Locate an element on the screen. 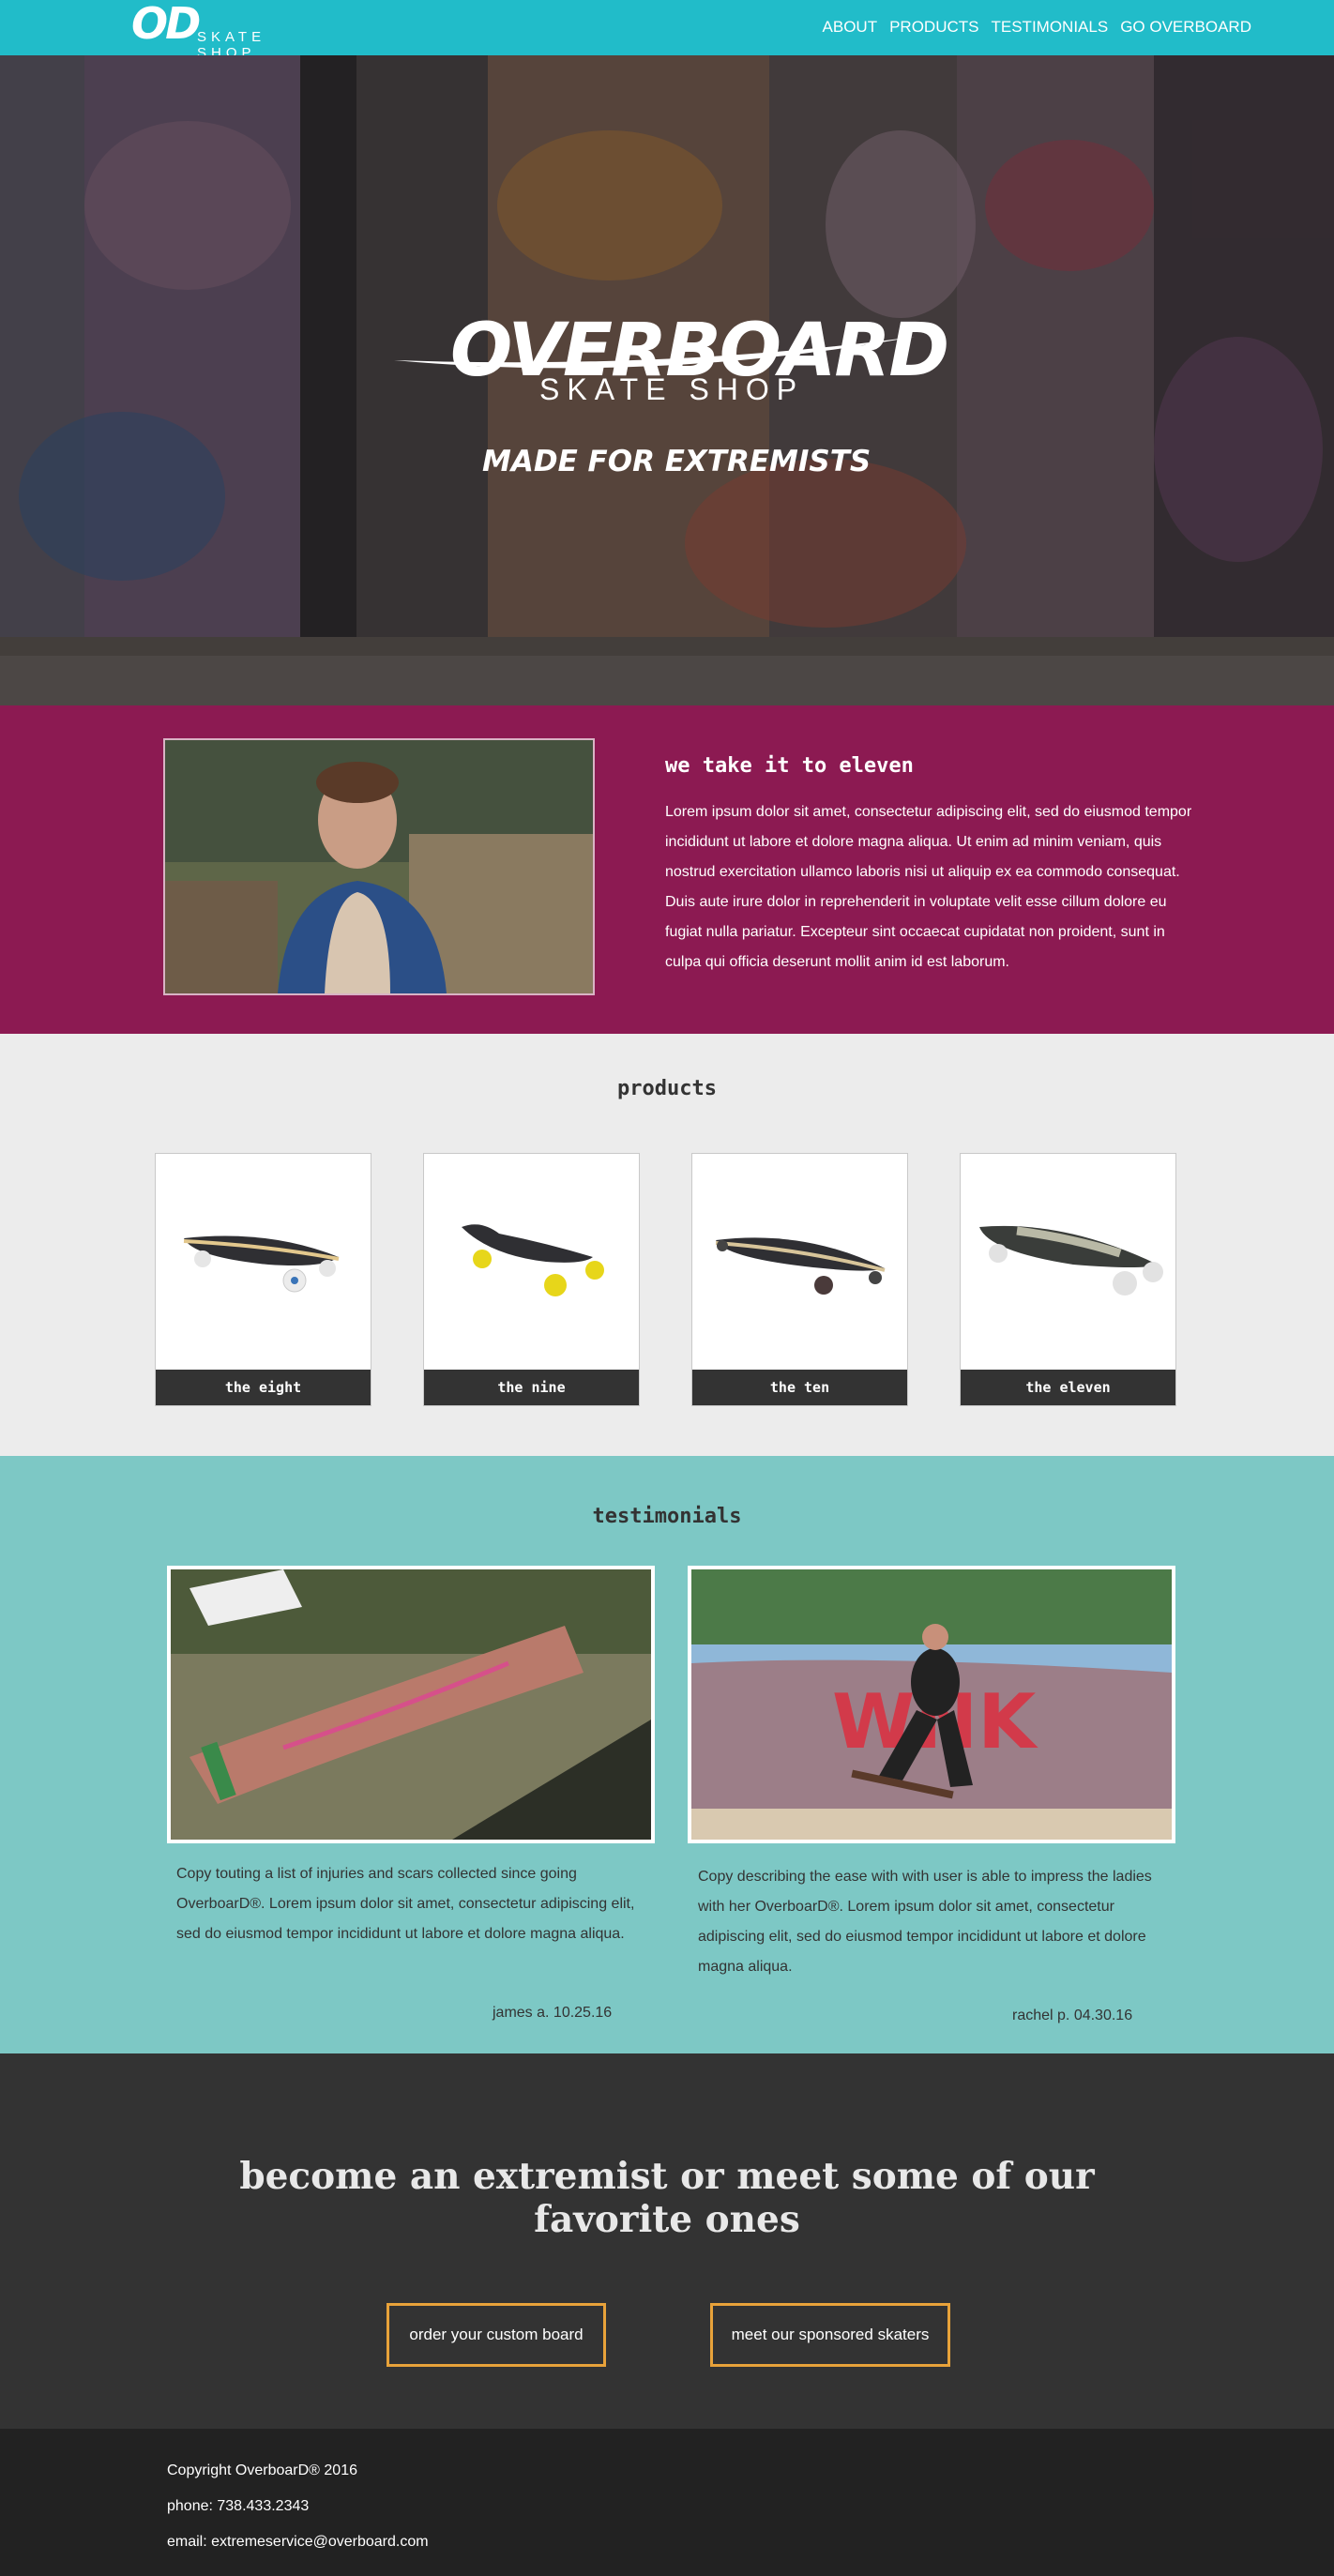 The height and width of the screenshot is (2576, 1334). footer-email: email: extremeservice@overboard.com is located at coordinates (298, 2542).